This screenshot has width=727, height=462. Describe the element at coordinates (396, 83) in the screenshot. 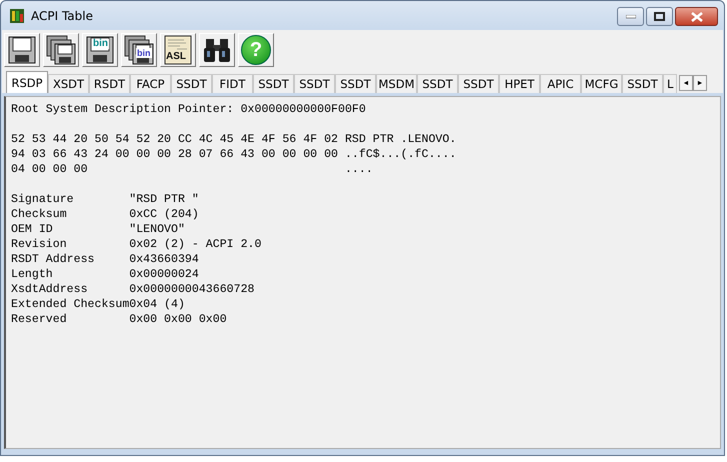

I see `table-tab: MSDM` at that location.